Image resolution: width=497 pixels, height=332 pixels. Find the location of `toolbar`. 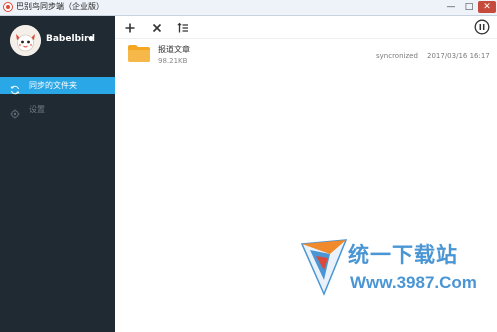

toolbar is located at coordinates (306, 27).